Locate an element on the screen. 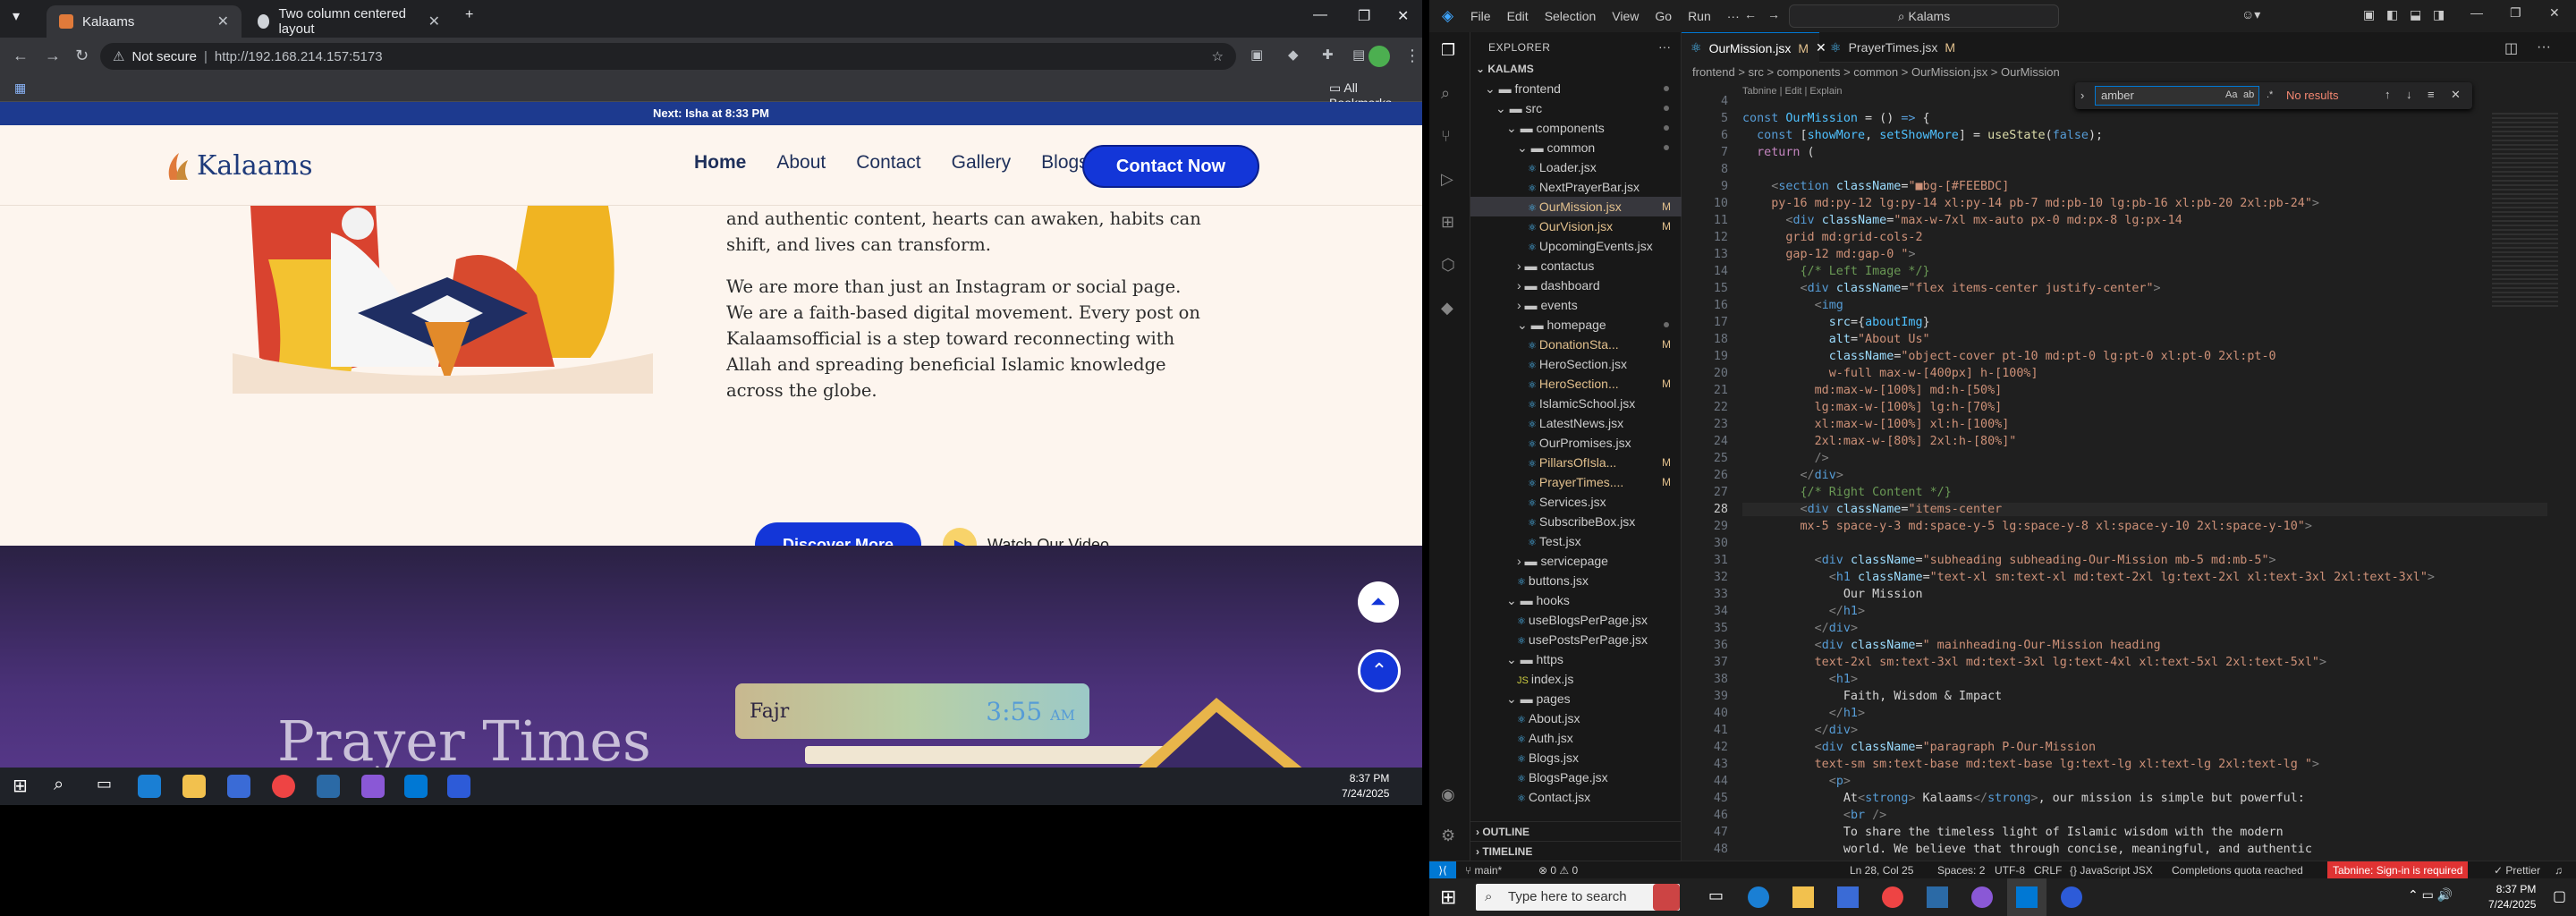  notification-center-icon: ▢ is located at coordinates (2559, 896).